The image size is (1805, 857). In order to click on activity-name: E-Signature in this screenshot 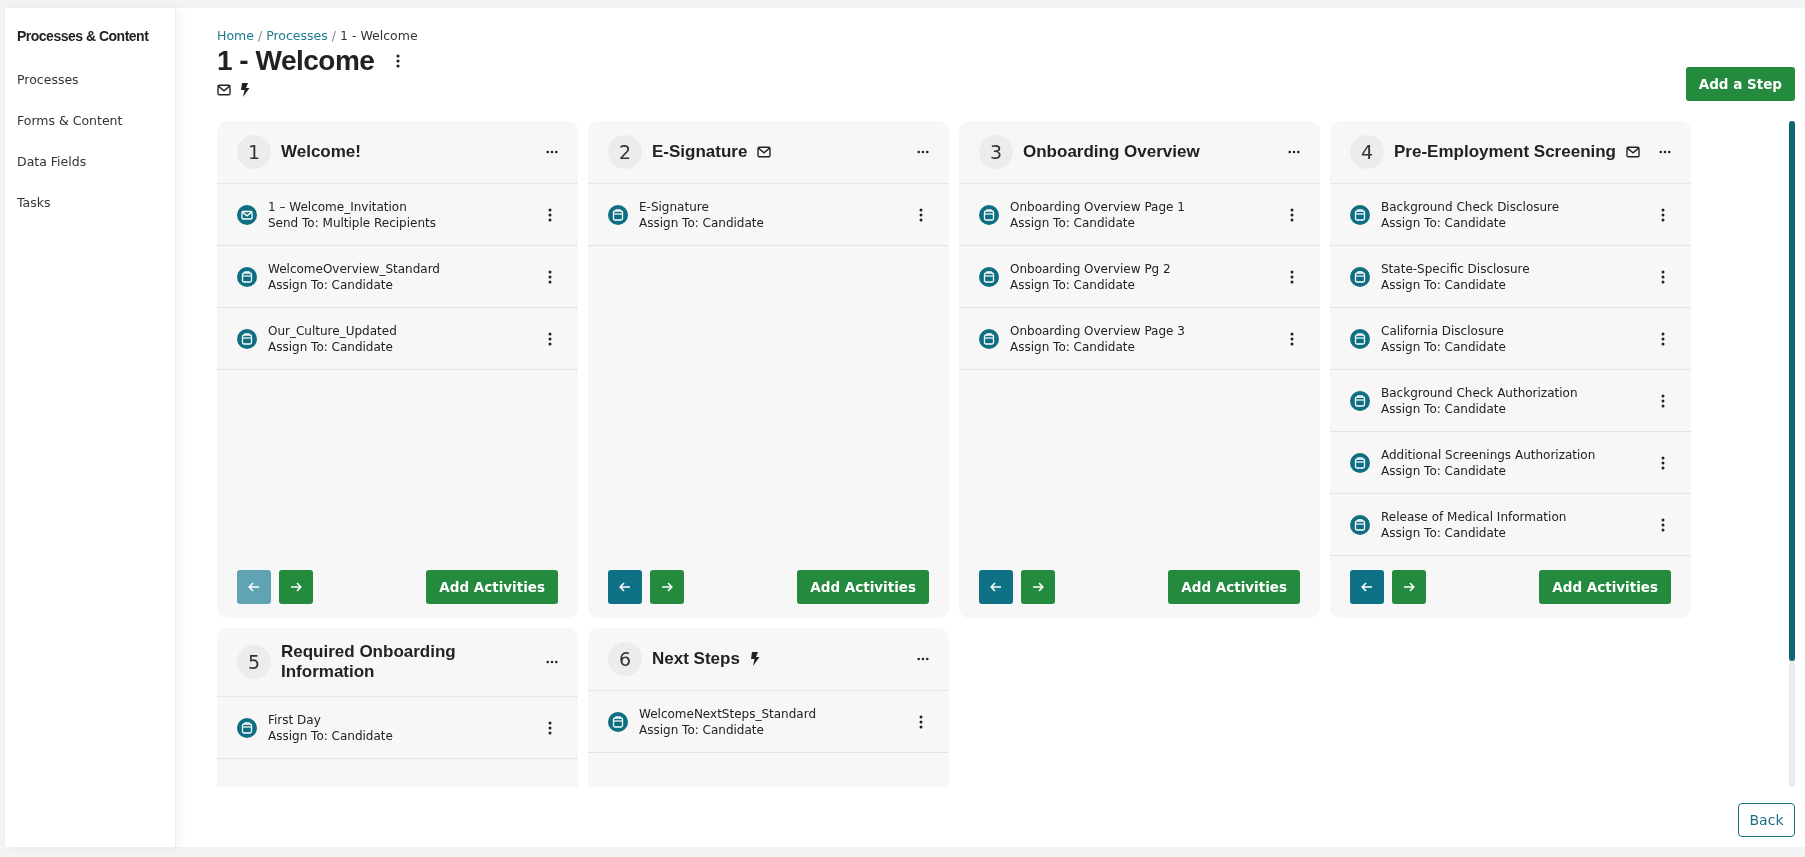, I will do `click(674, 206)`.